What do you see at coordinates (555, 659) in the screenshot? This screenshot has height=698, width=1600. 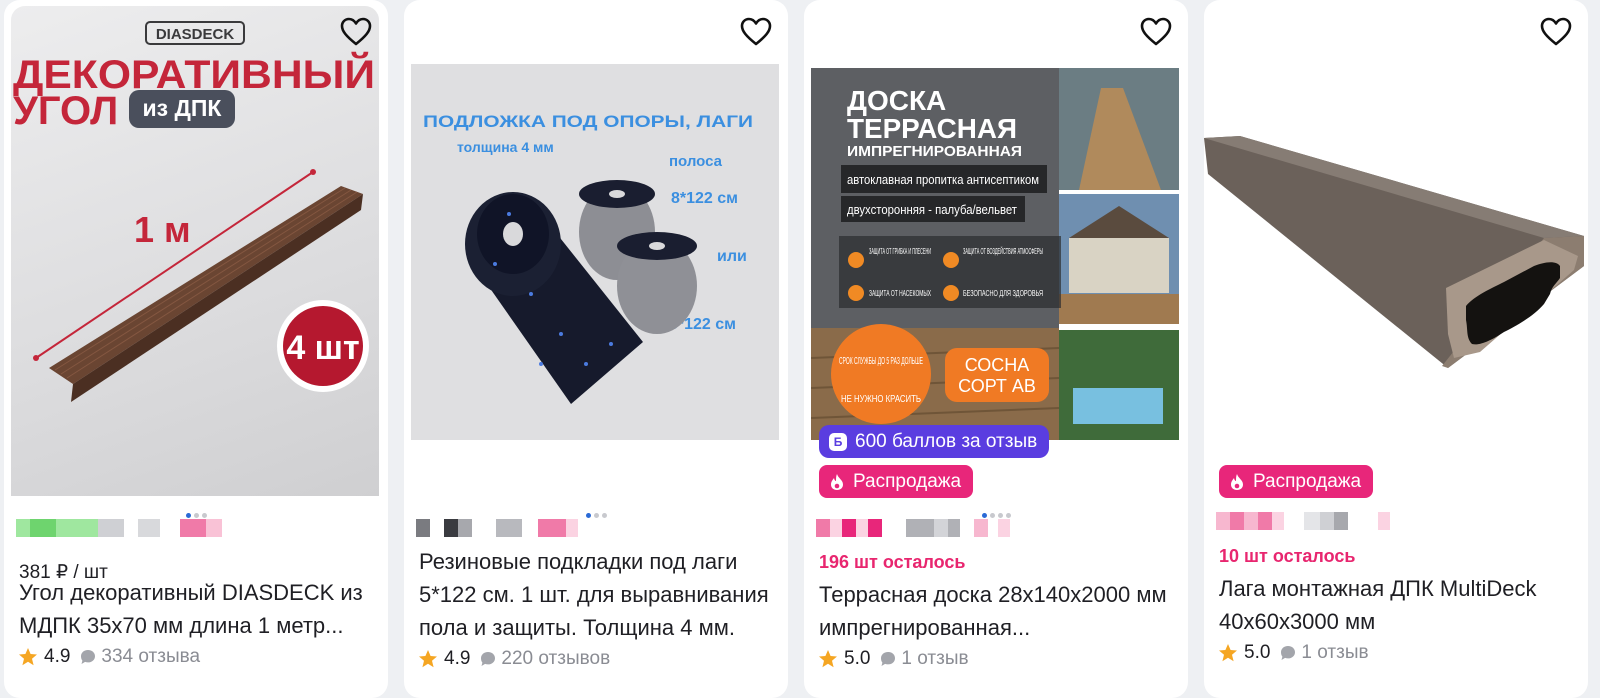 I see `reviews-count: 220 отзывов` at bounding box center [555, 659].